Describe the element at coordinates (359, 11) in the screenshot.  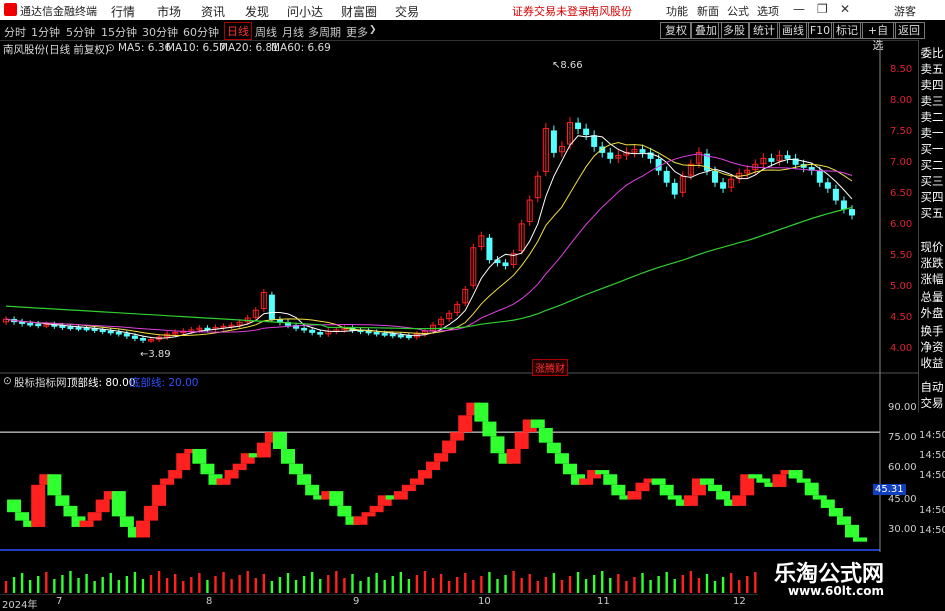
I see `menu-caifuquan: 财富圈` at that location.